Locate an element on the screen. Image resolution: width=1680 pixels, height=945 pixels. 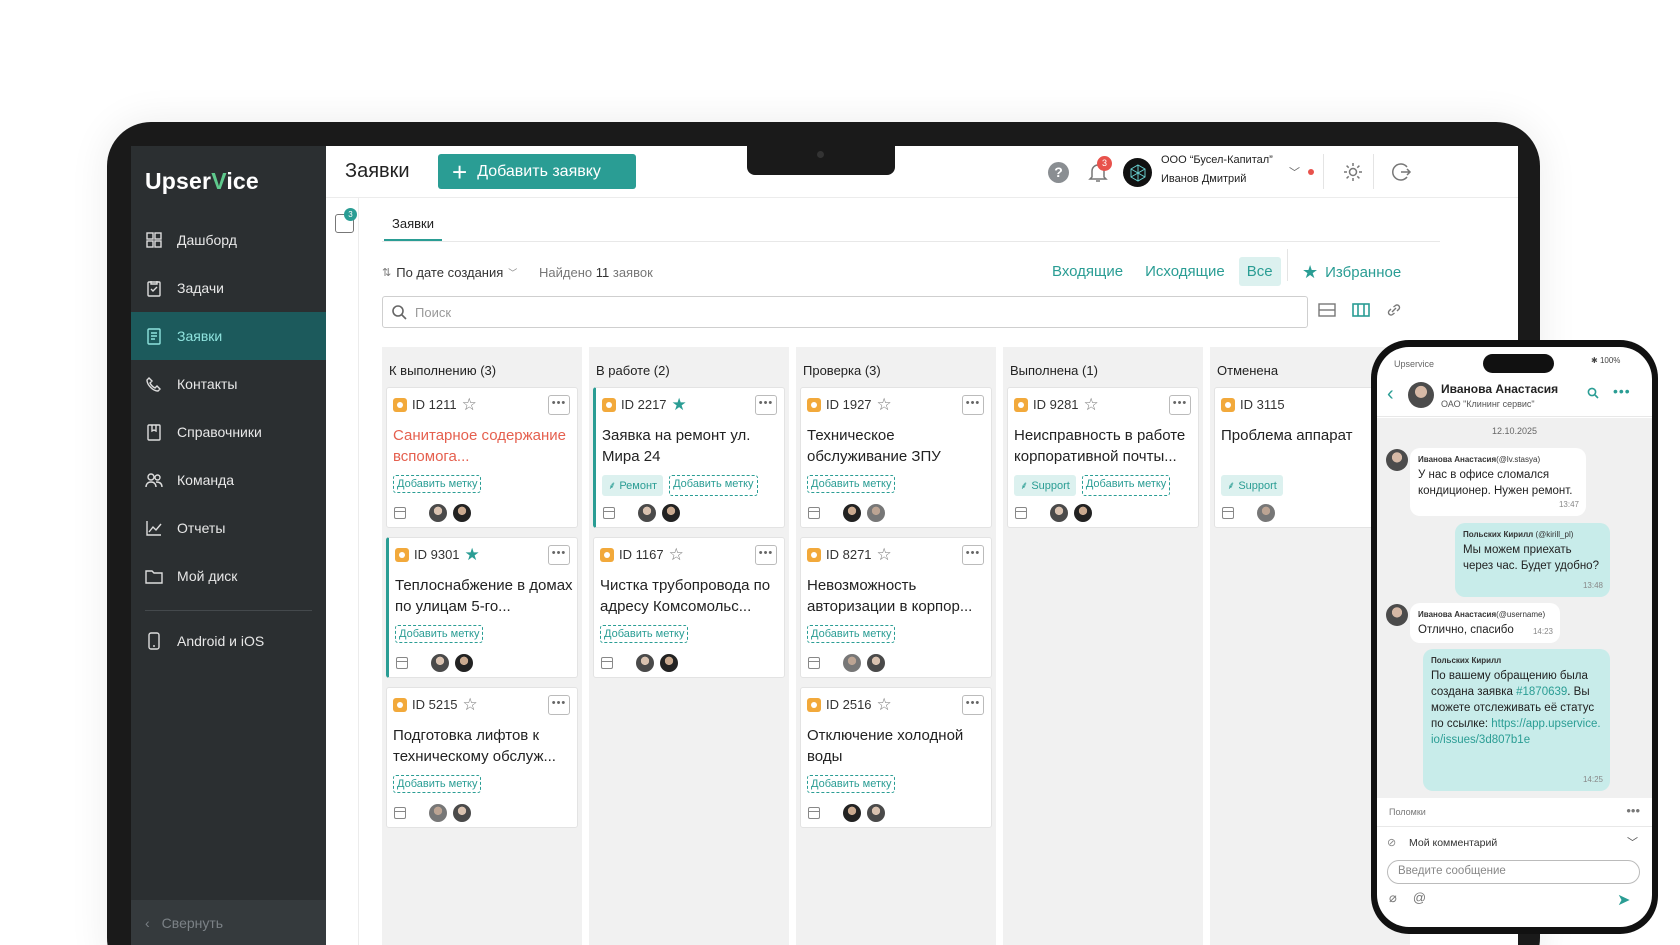
sidebar-item-team: Команда is located at coordinates (228, 480).